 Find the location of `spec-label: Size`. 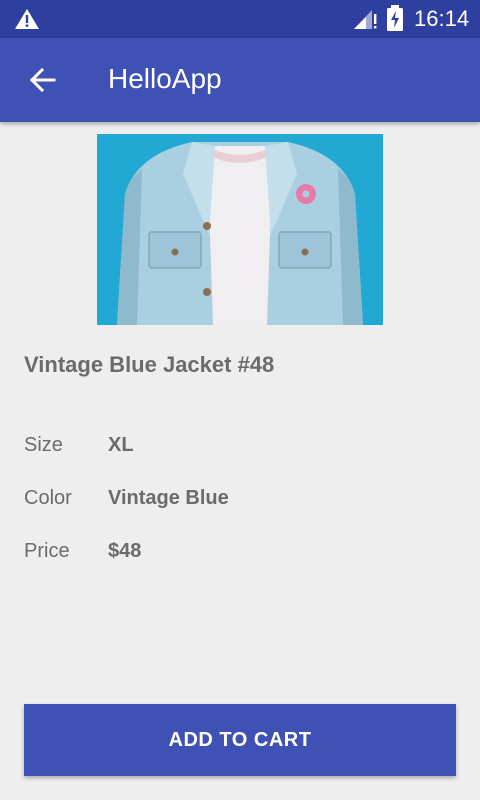

spec-label: Size is located at coordinates (43, 445).